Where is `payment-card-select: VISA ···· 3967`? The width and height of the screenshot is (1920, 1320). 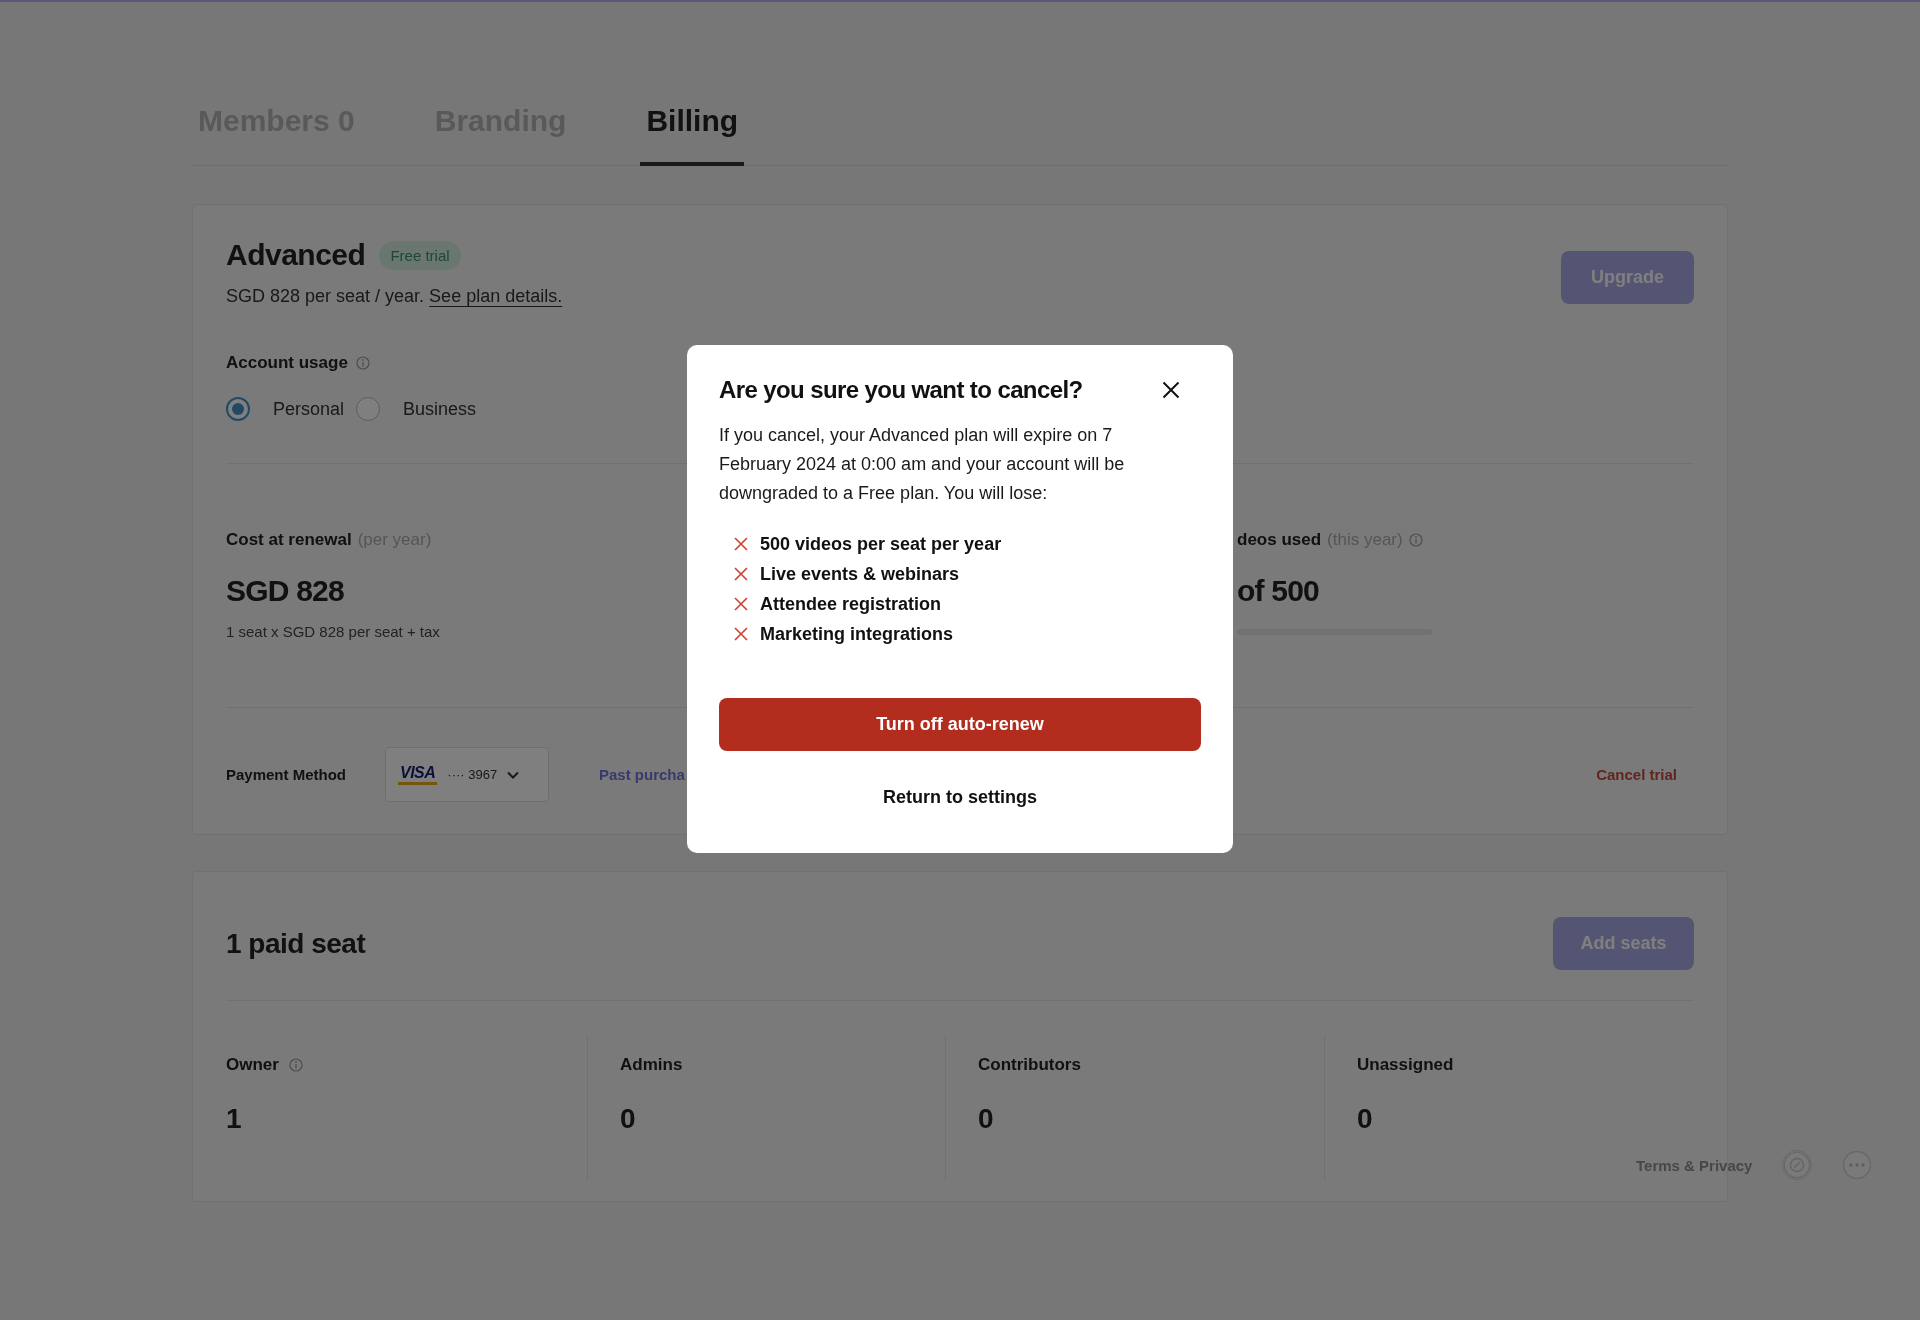
payment-card-select: VISA ···· 3967 is located at coordinates (467, 774).